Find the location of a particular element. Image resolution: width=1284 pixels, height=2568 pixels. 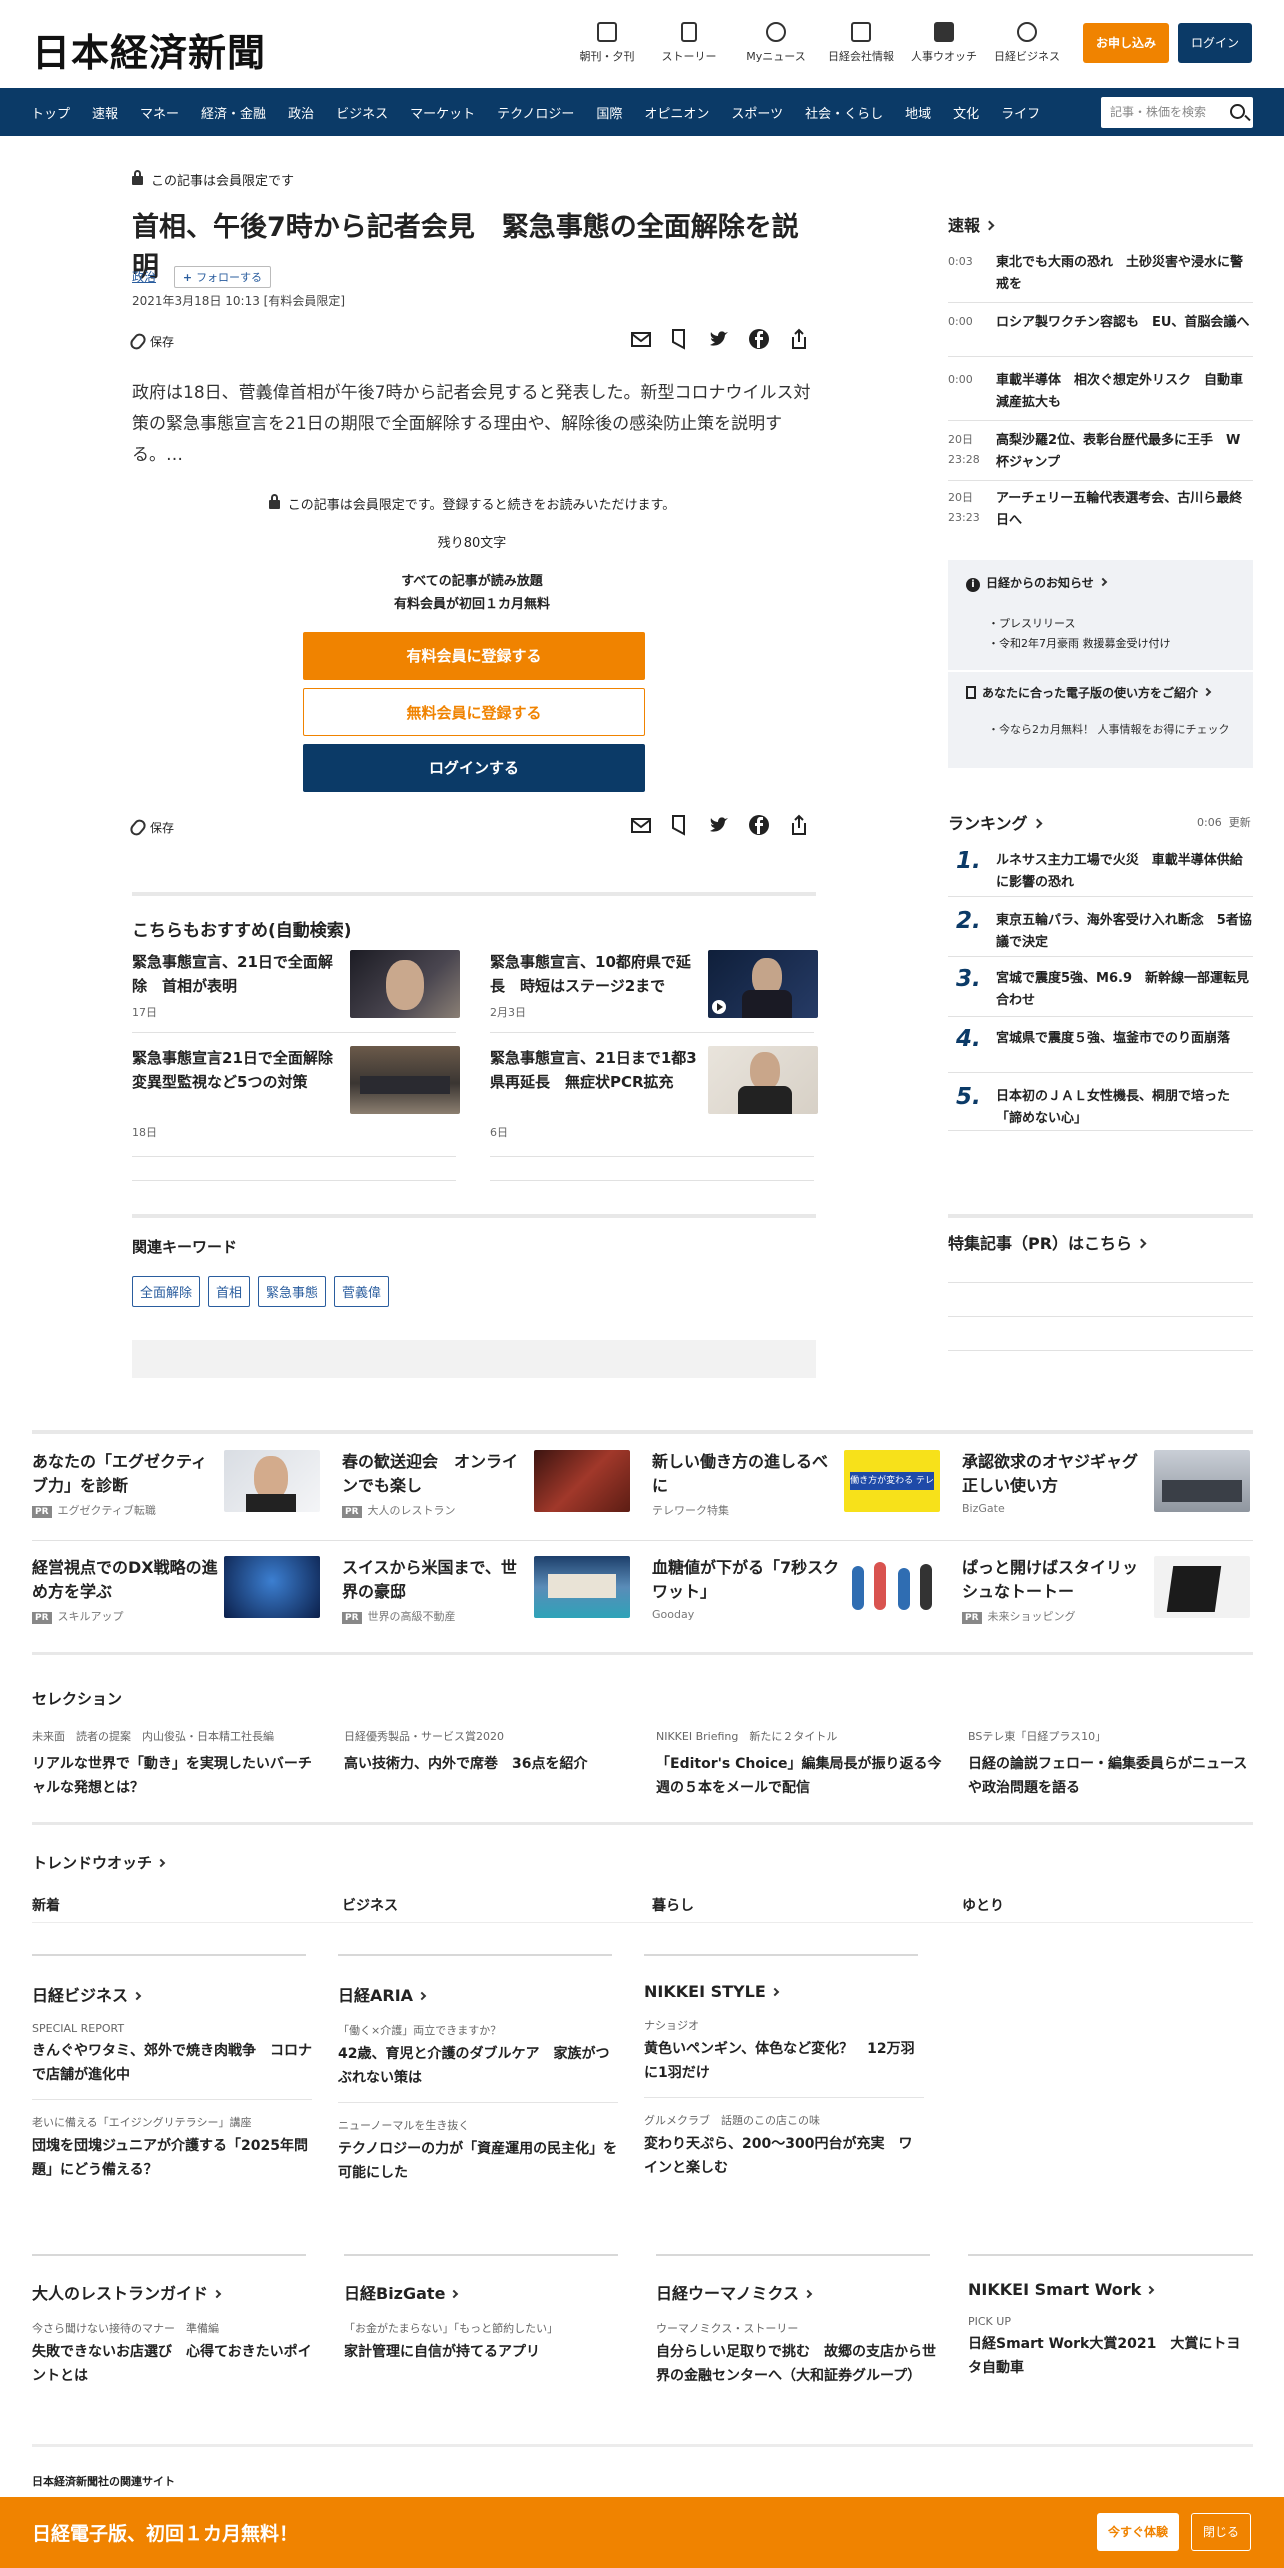

follow-button: + フォローする is located at coordinates (222, 277).